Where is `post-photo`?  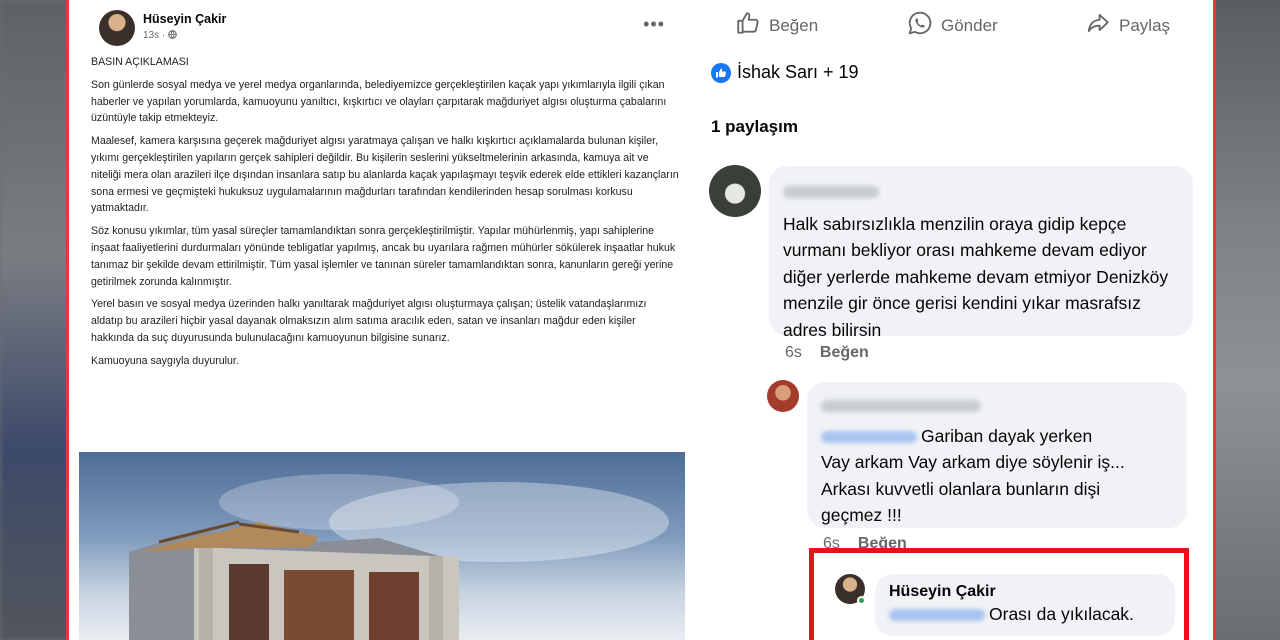
post-photo is located at coordinates (382, 546).